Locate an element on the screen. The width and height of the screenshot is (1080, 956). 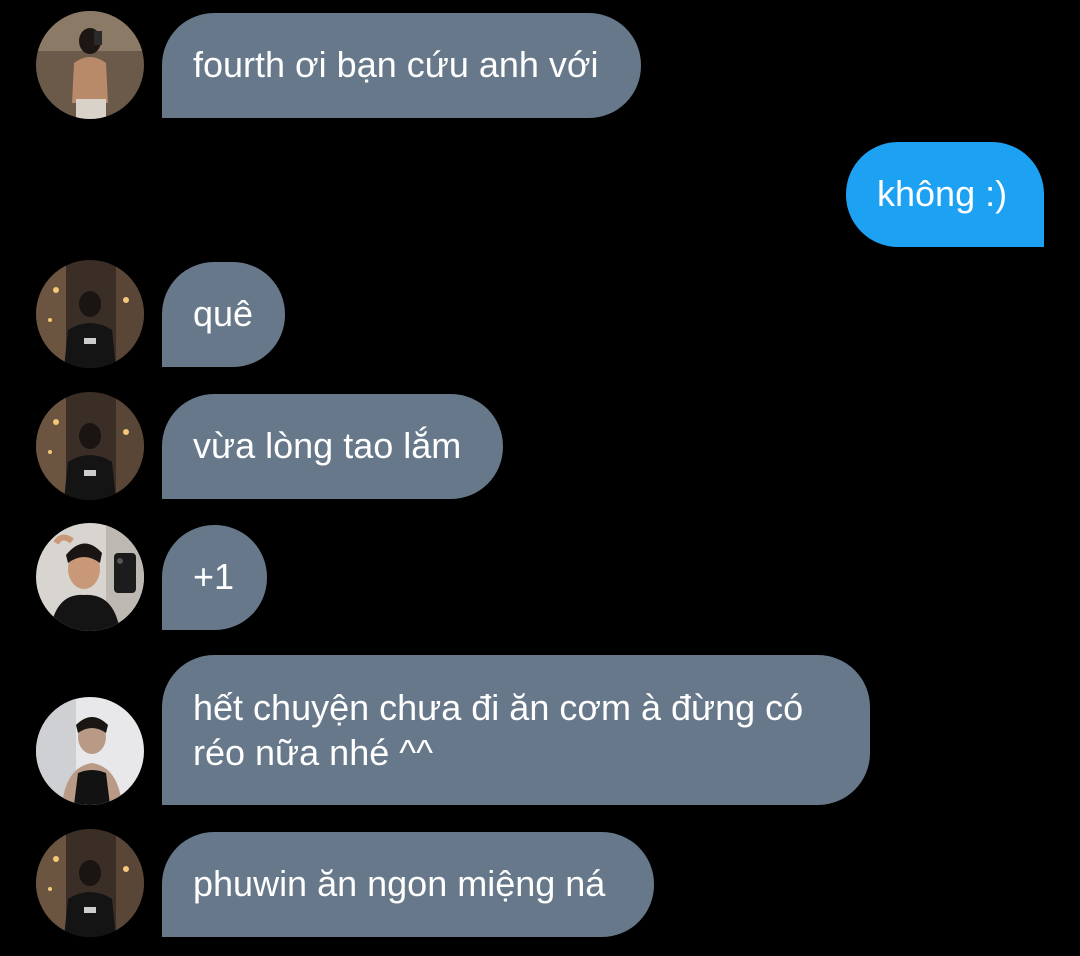
avatar-phone-mirror-selfie is located at coordinates (90, 577).